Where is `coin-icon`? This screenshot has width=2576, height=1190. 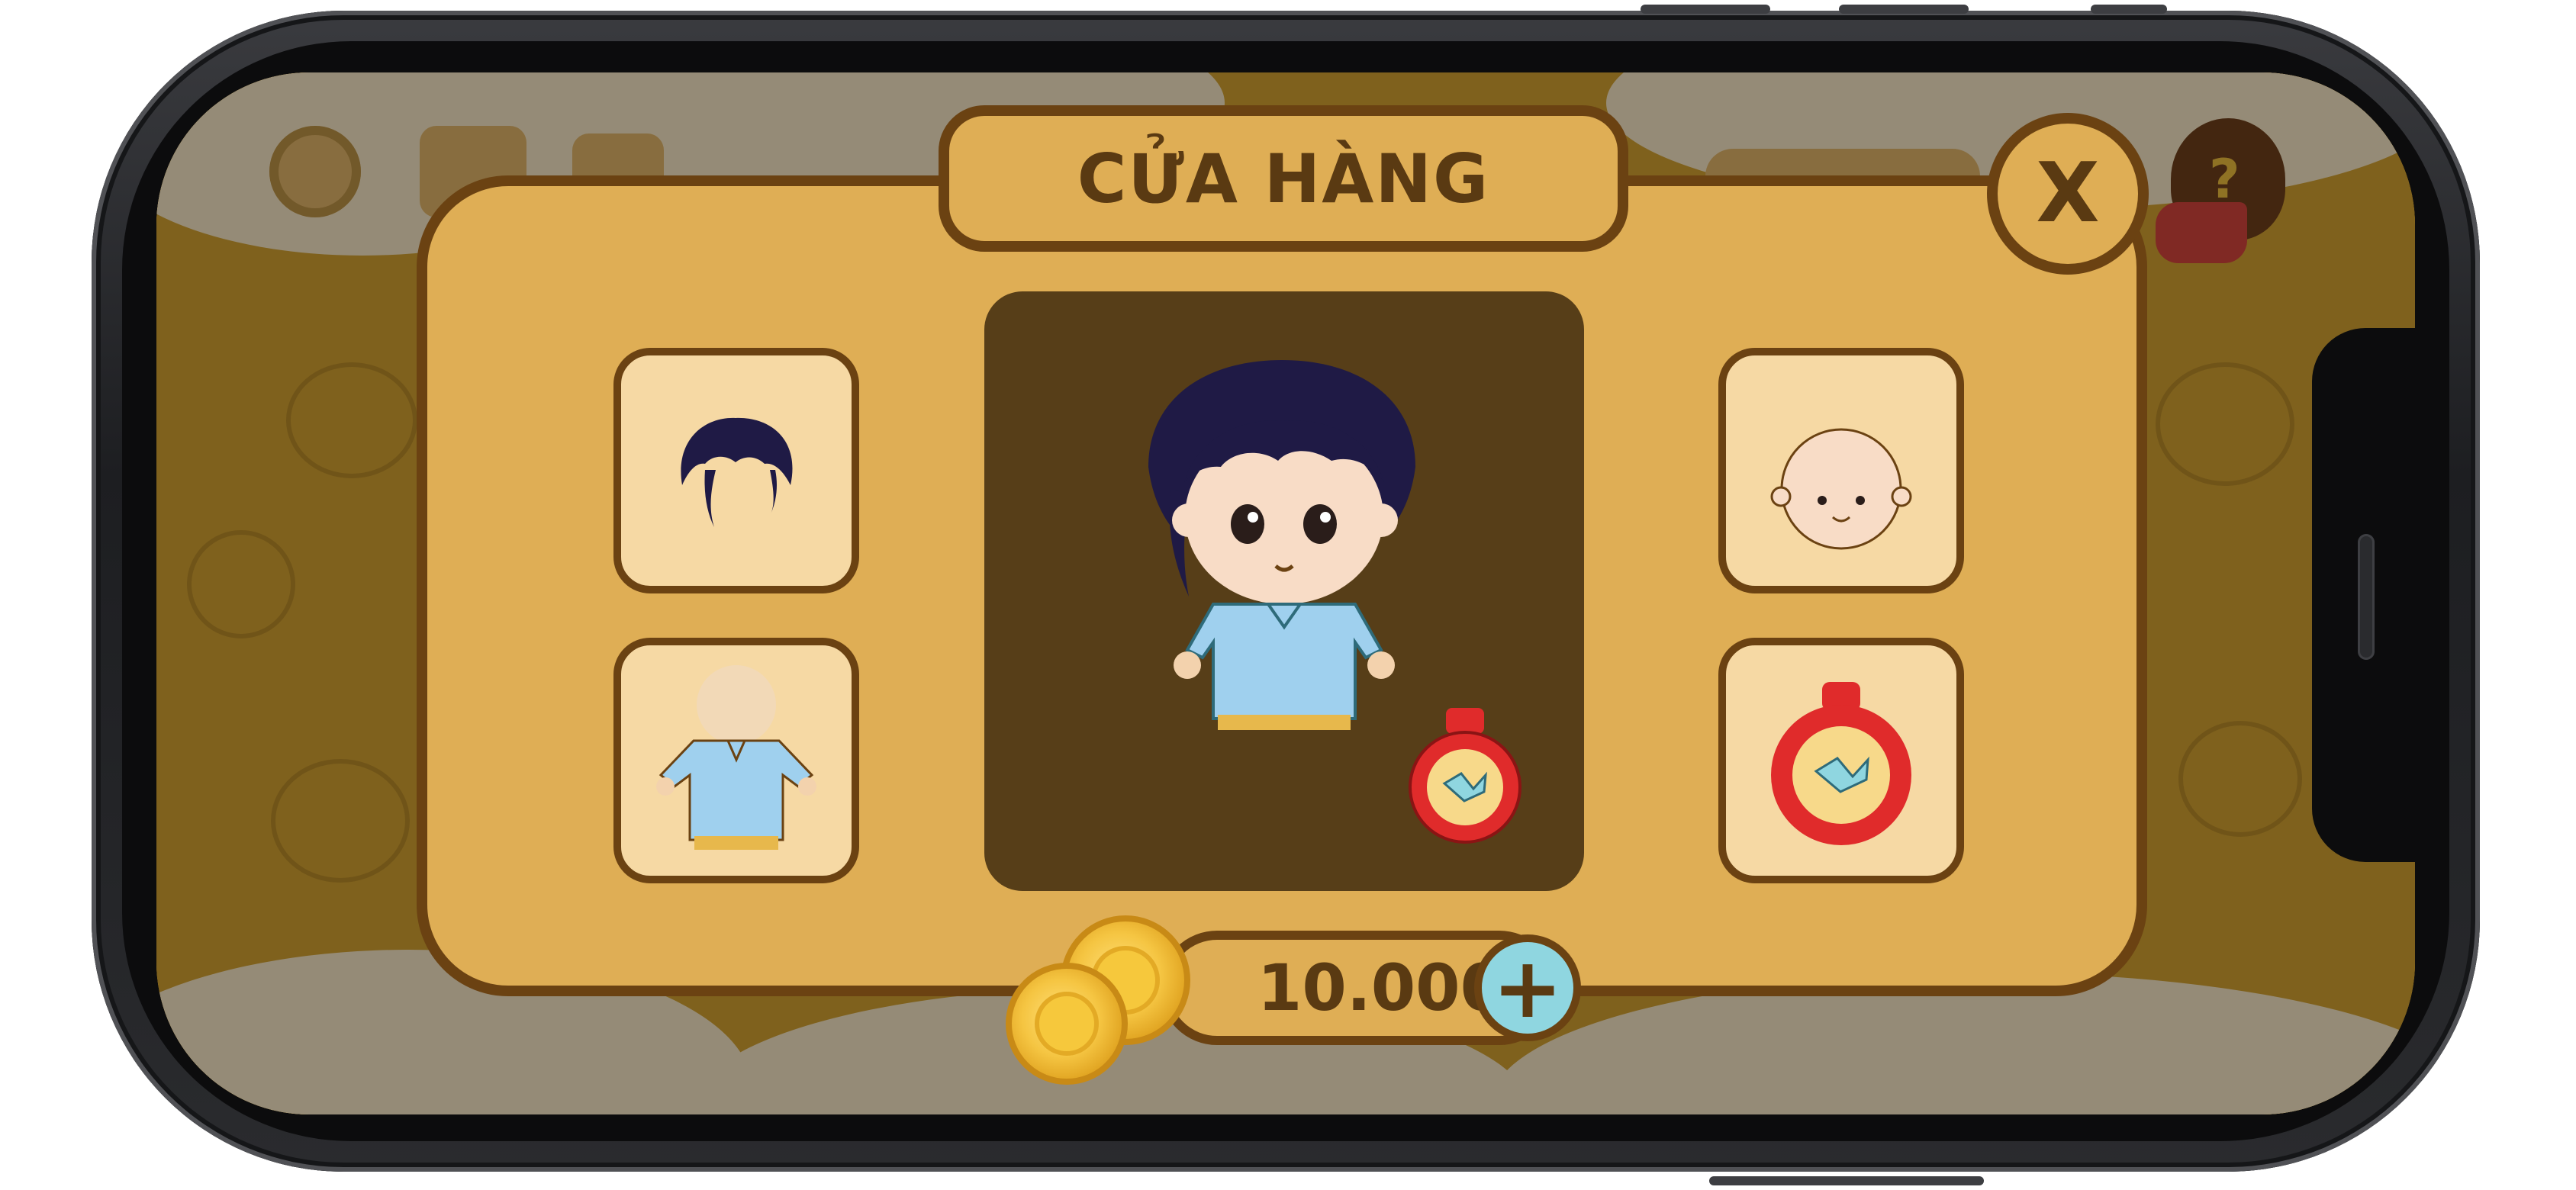
coin-icon is located at coordinates (1067, 1024).